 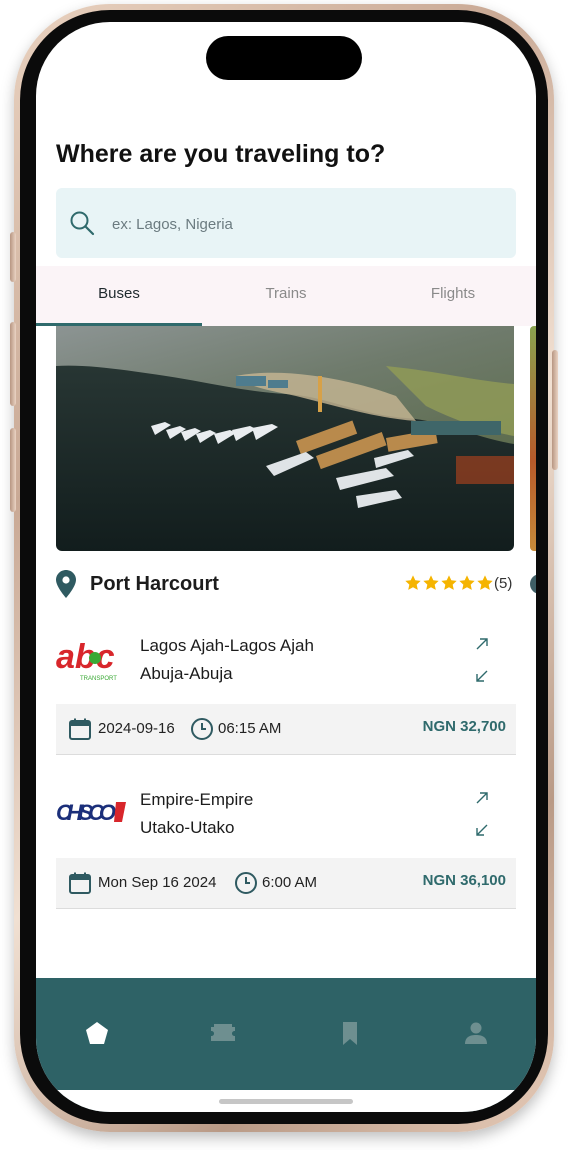 What do you see at coordinates (227, 645) in the screenshot?
I see `trip-origin: Lagos Ajah-Lagos Ajah` at bounding box center [227, 645].